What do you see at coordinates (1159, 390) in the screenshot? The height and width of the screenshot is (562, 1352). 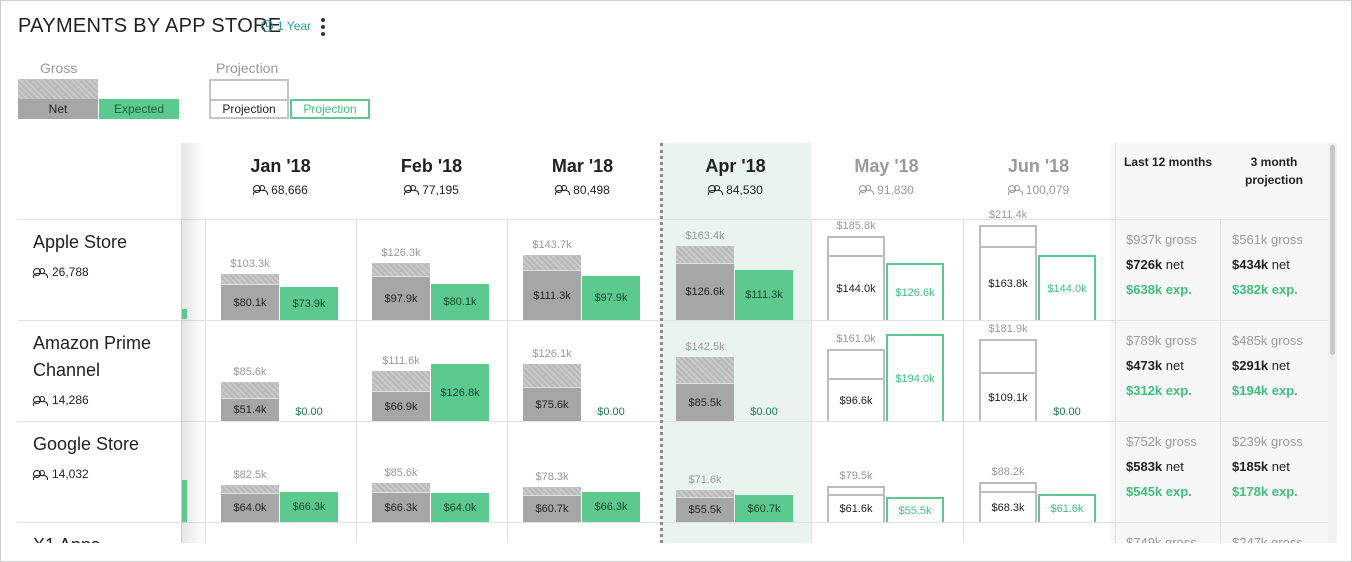 I see `summary-expected: $312k exp.` at bounding box center [1159, 390].